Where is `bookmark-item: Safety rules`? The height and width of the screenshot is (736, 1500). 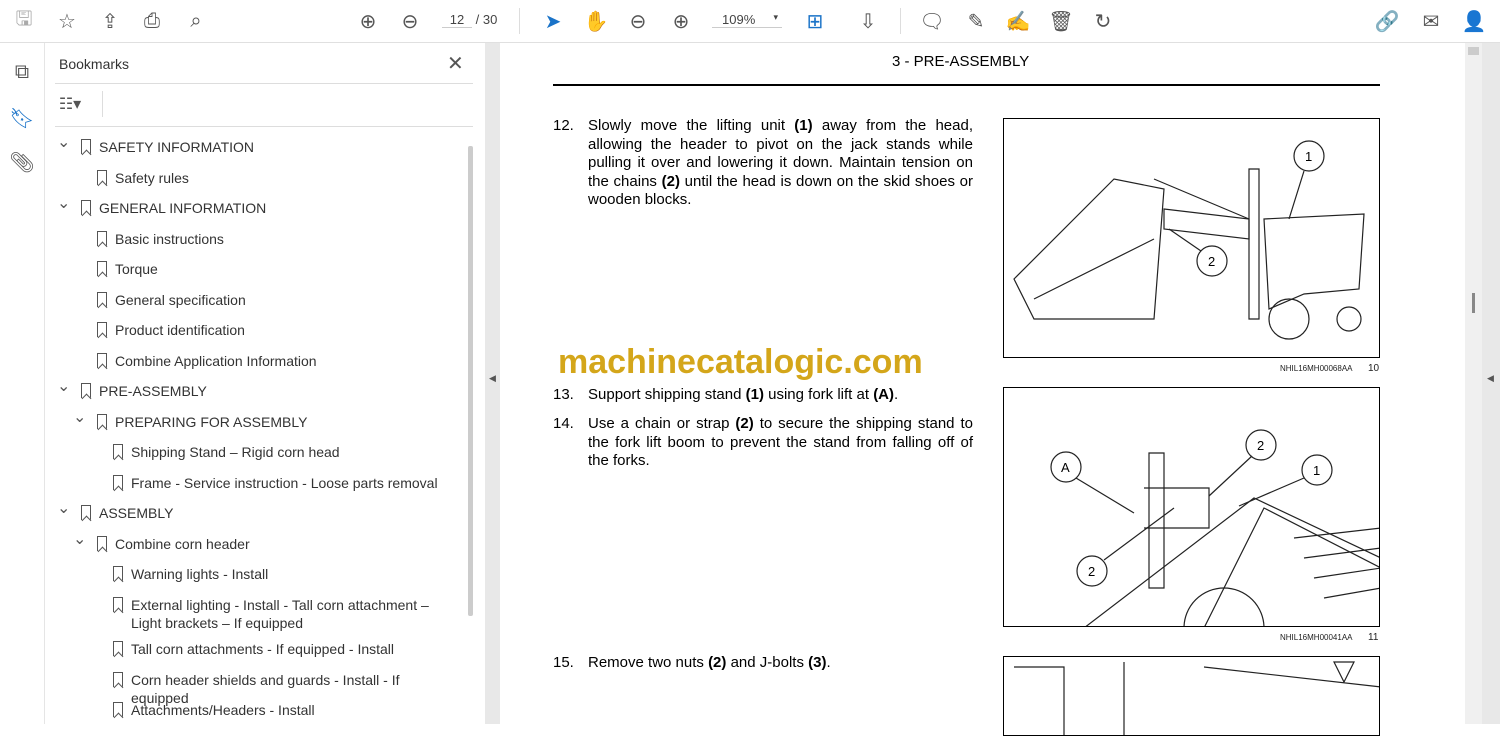
bookmark-item: Safety rules is located at coordinates (276, 180).